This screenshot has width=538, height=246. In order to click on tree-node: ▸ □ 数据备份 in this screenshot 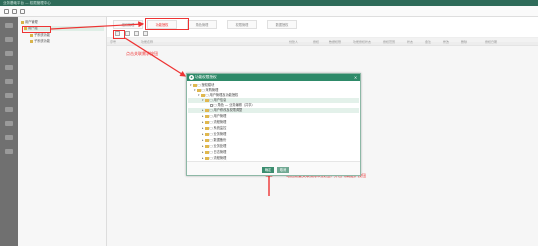, I will do `click(214, 140)`.